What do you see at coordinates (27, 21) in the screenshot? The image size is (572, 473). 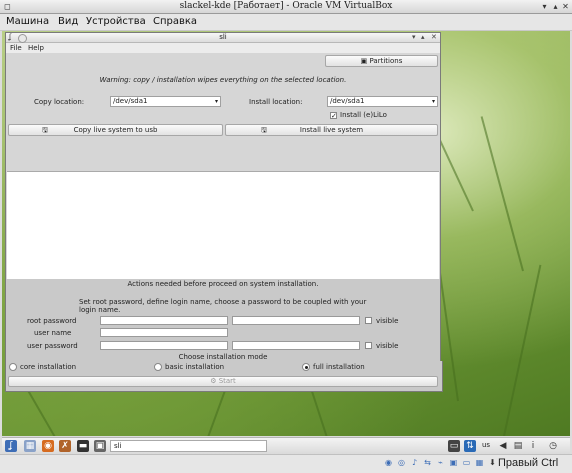 I see `menu-machine: Машина` at bounding box center [27, 21].